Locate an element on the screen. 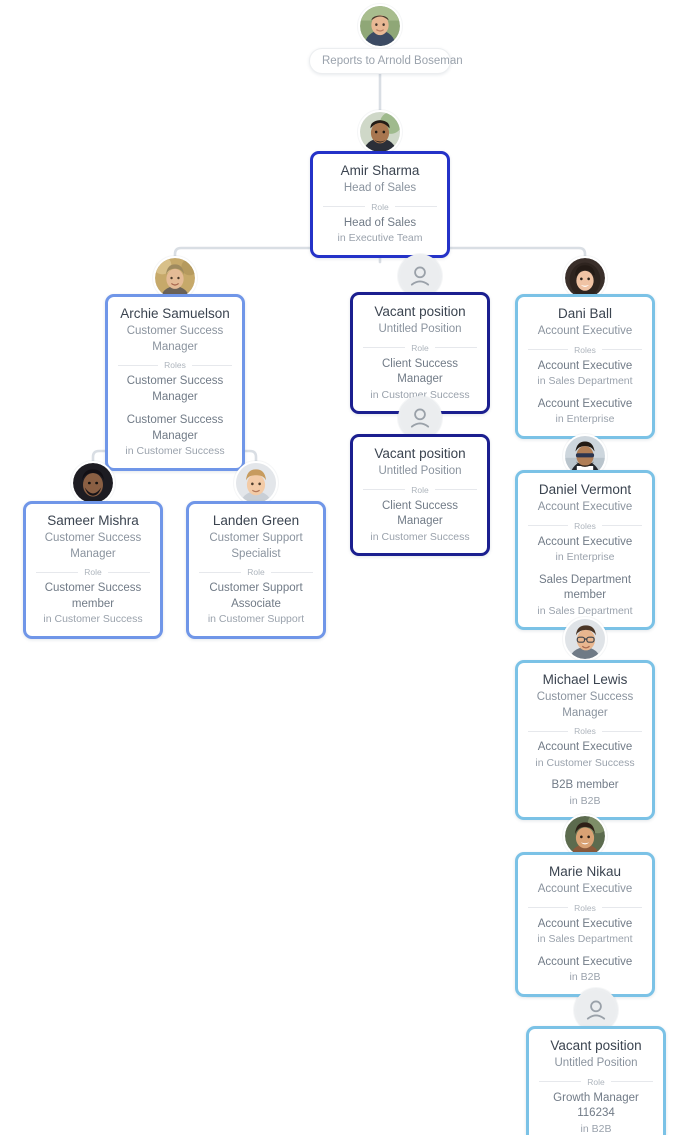  avatar-landen-green is located at coordinates (256, 483).